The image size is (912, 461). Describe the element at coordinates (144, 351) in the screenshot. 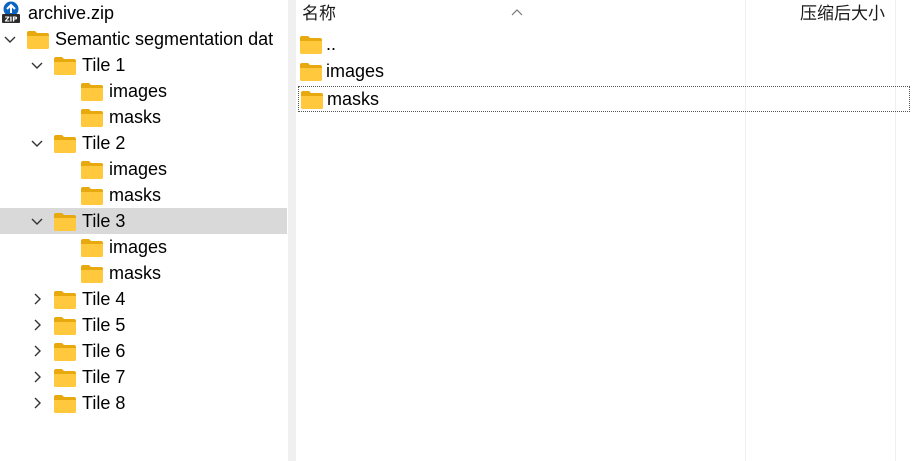

I see `tree-item-tile-6: Tile 6` at that location.